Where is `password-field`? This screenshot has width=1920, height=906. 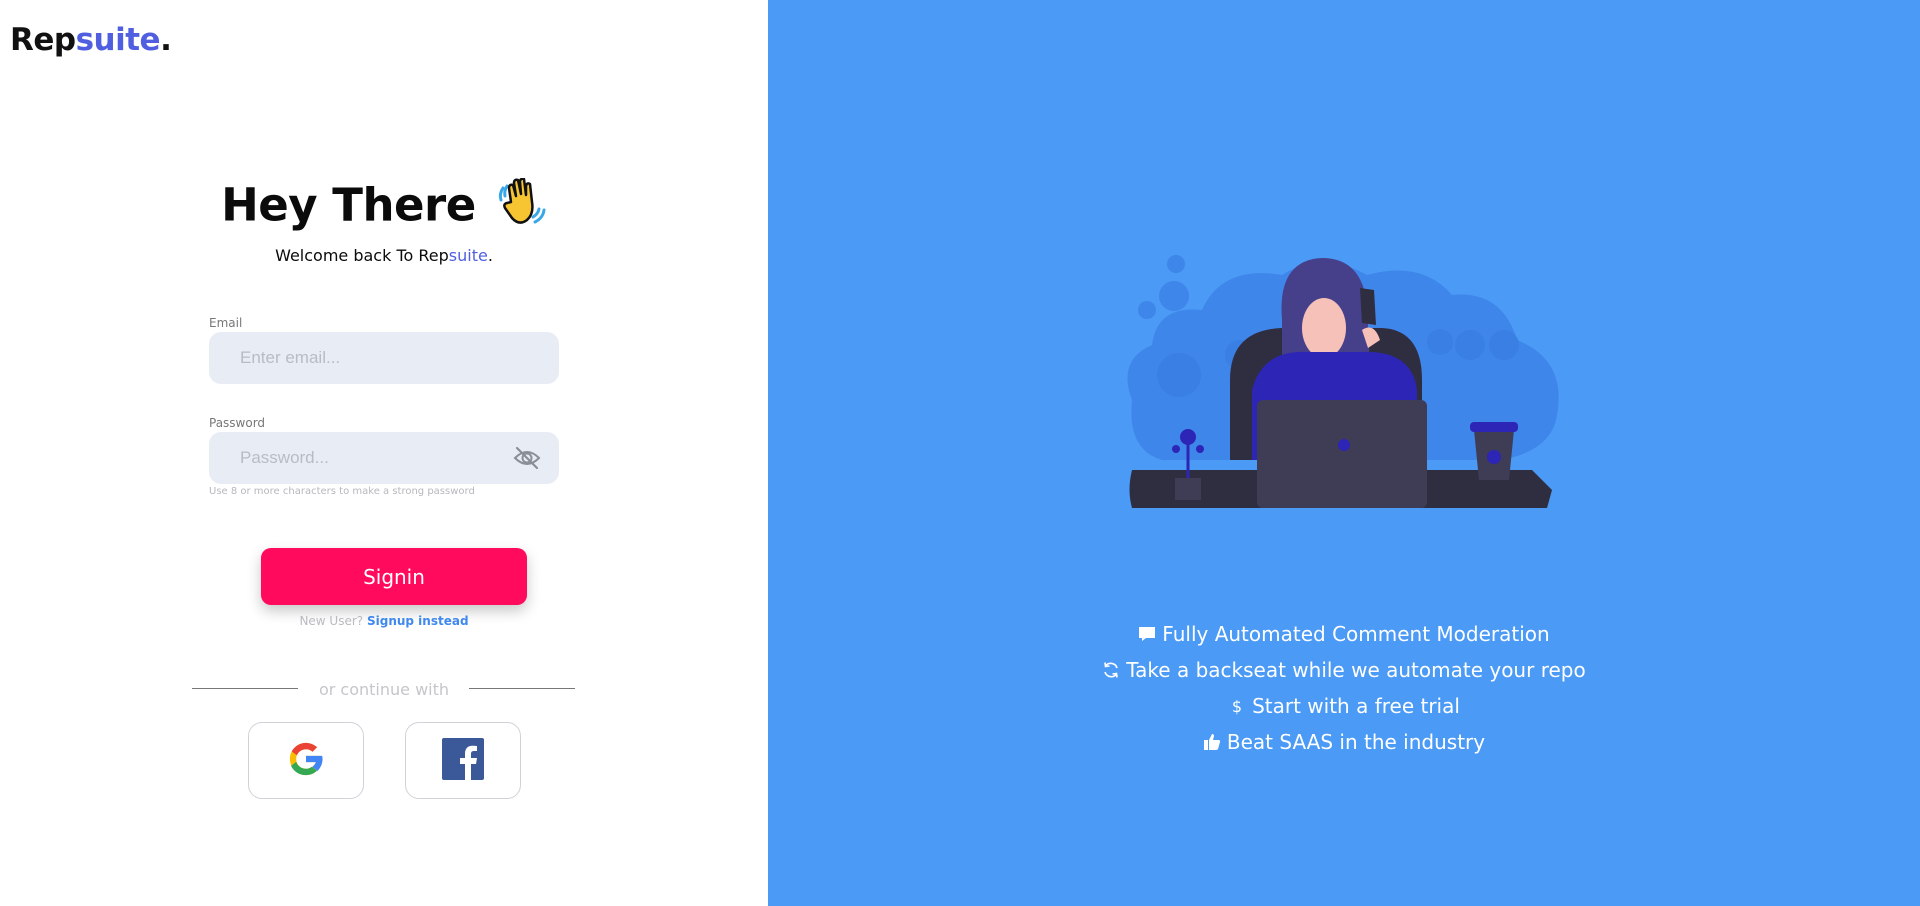 password-field is located at coordinates (384, 458).